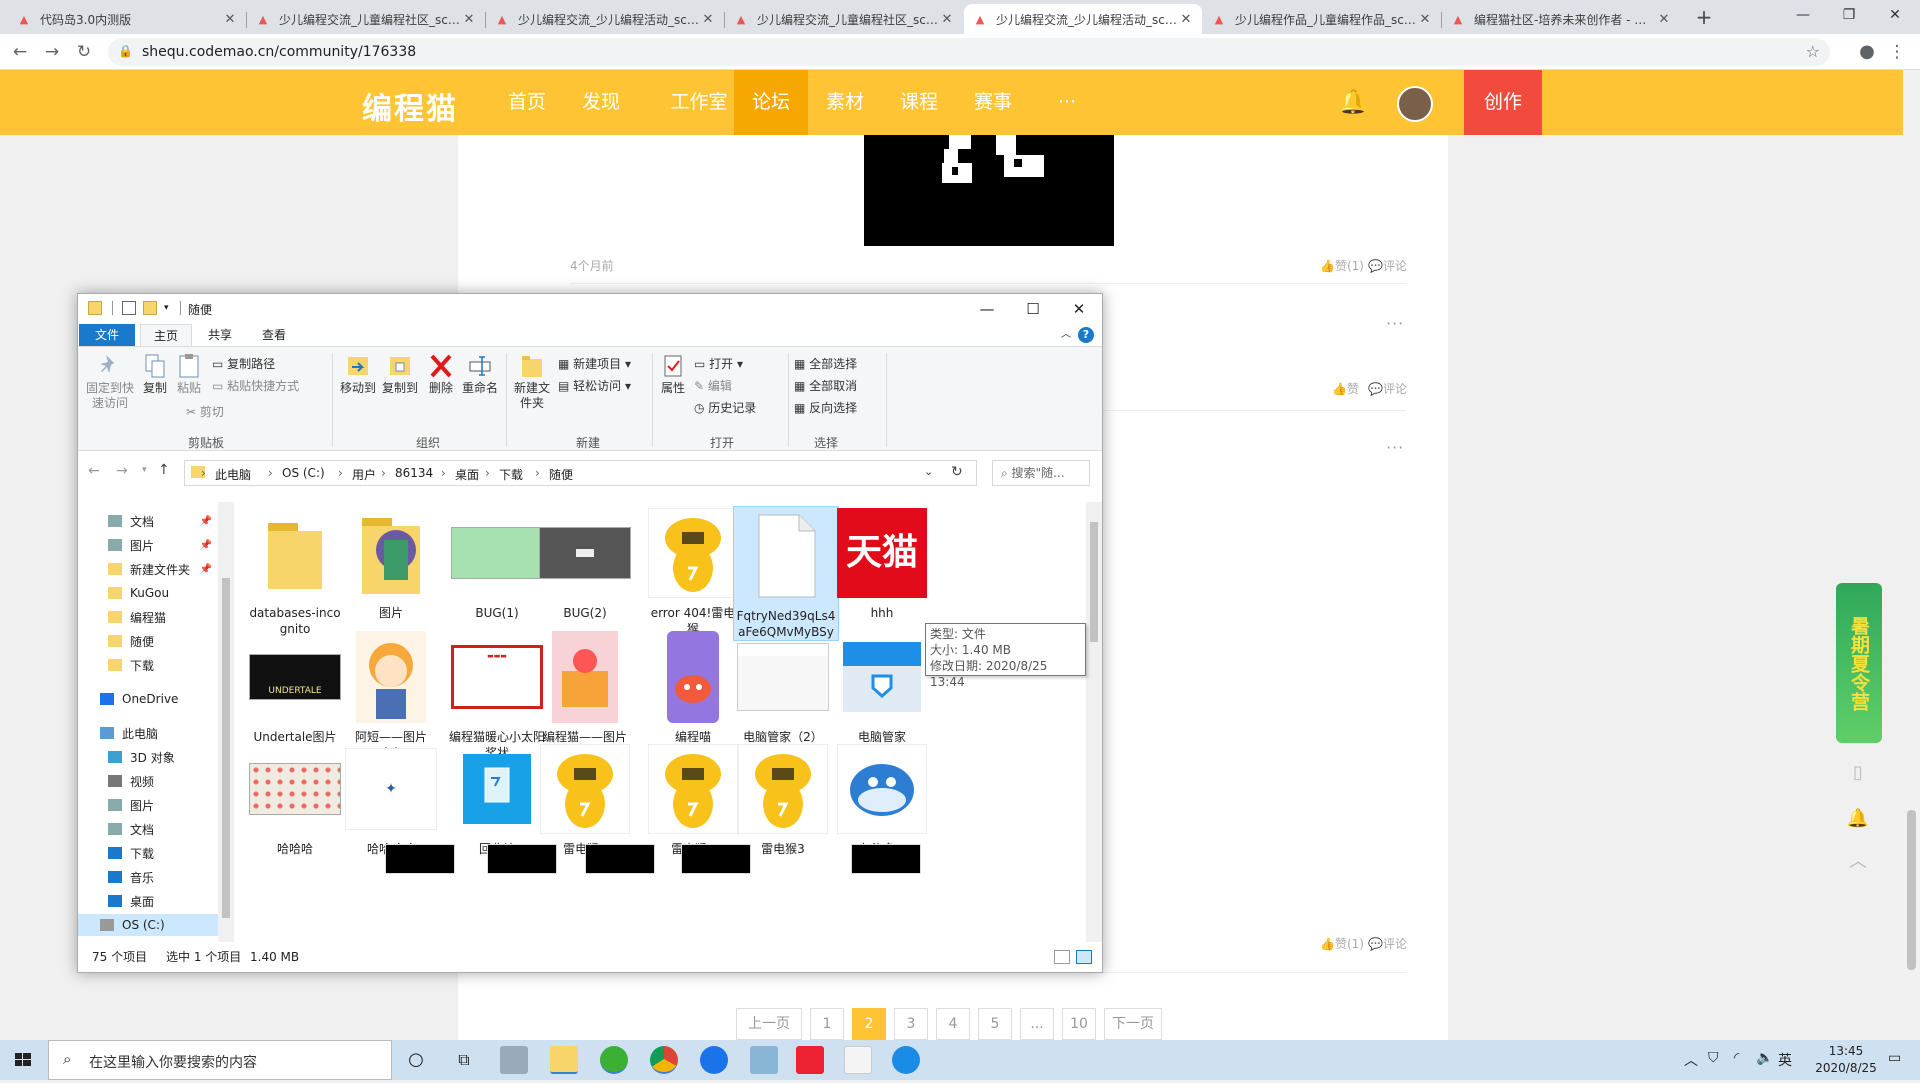 This screenshot has height=1083, width=1920. I want to click on file-item: 回收站, so click(497, 799).